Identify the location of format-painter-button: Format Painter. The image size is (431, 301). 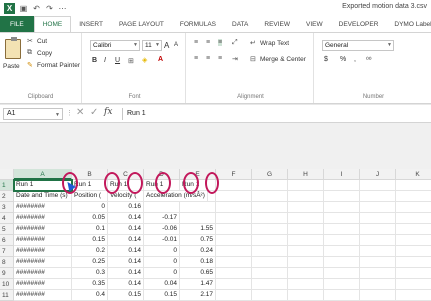
(58, 65).